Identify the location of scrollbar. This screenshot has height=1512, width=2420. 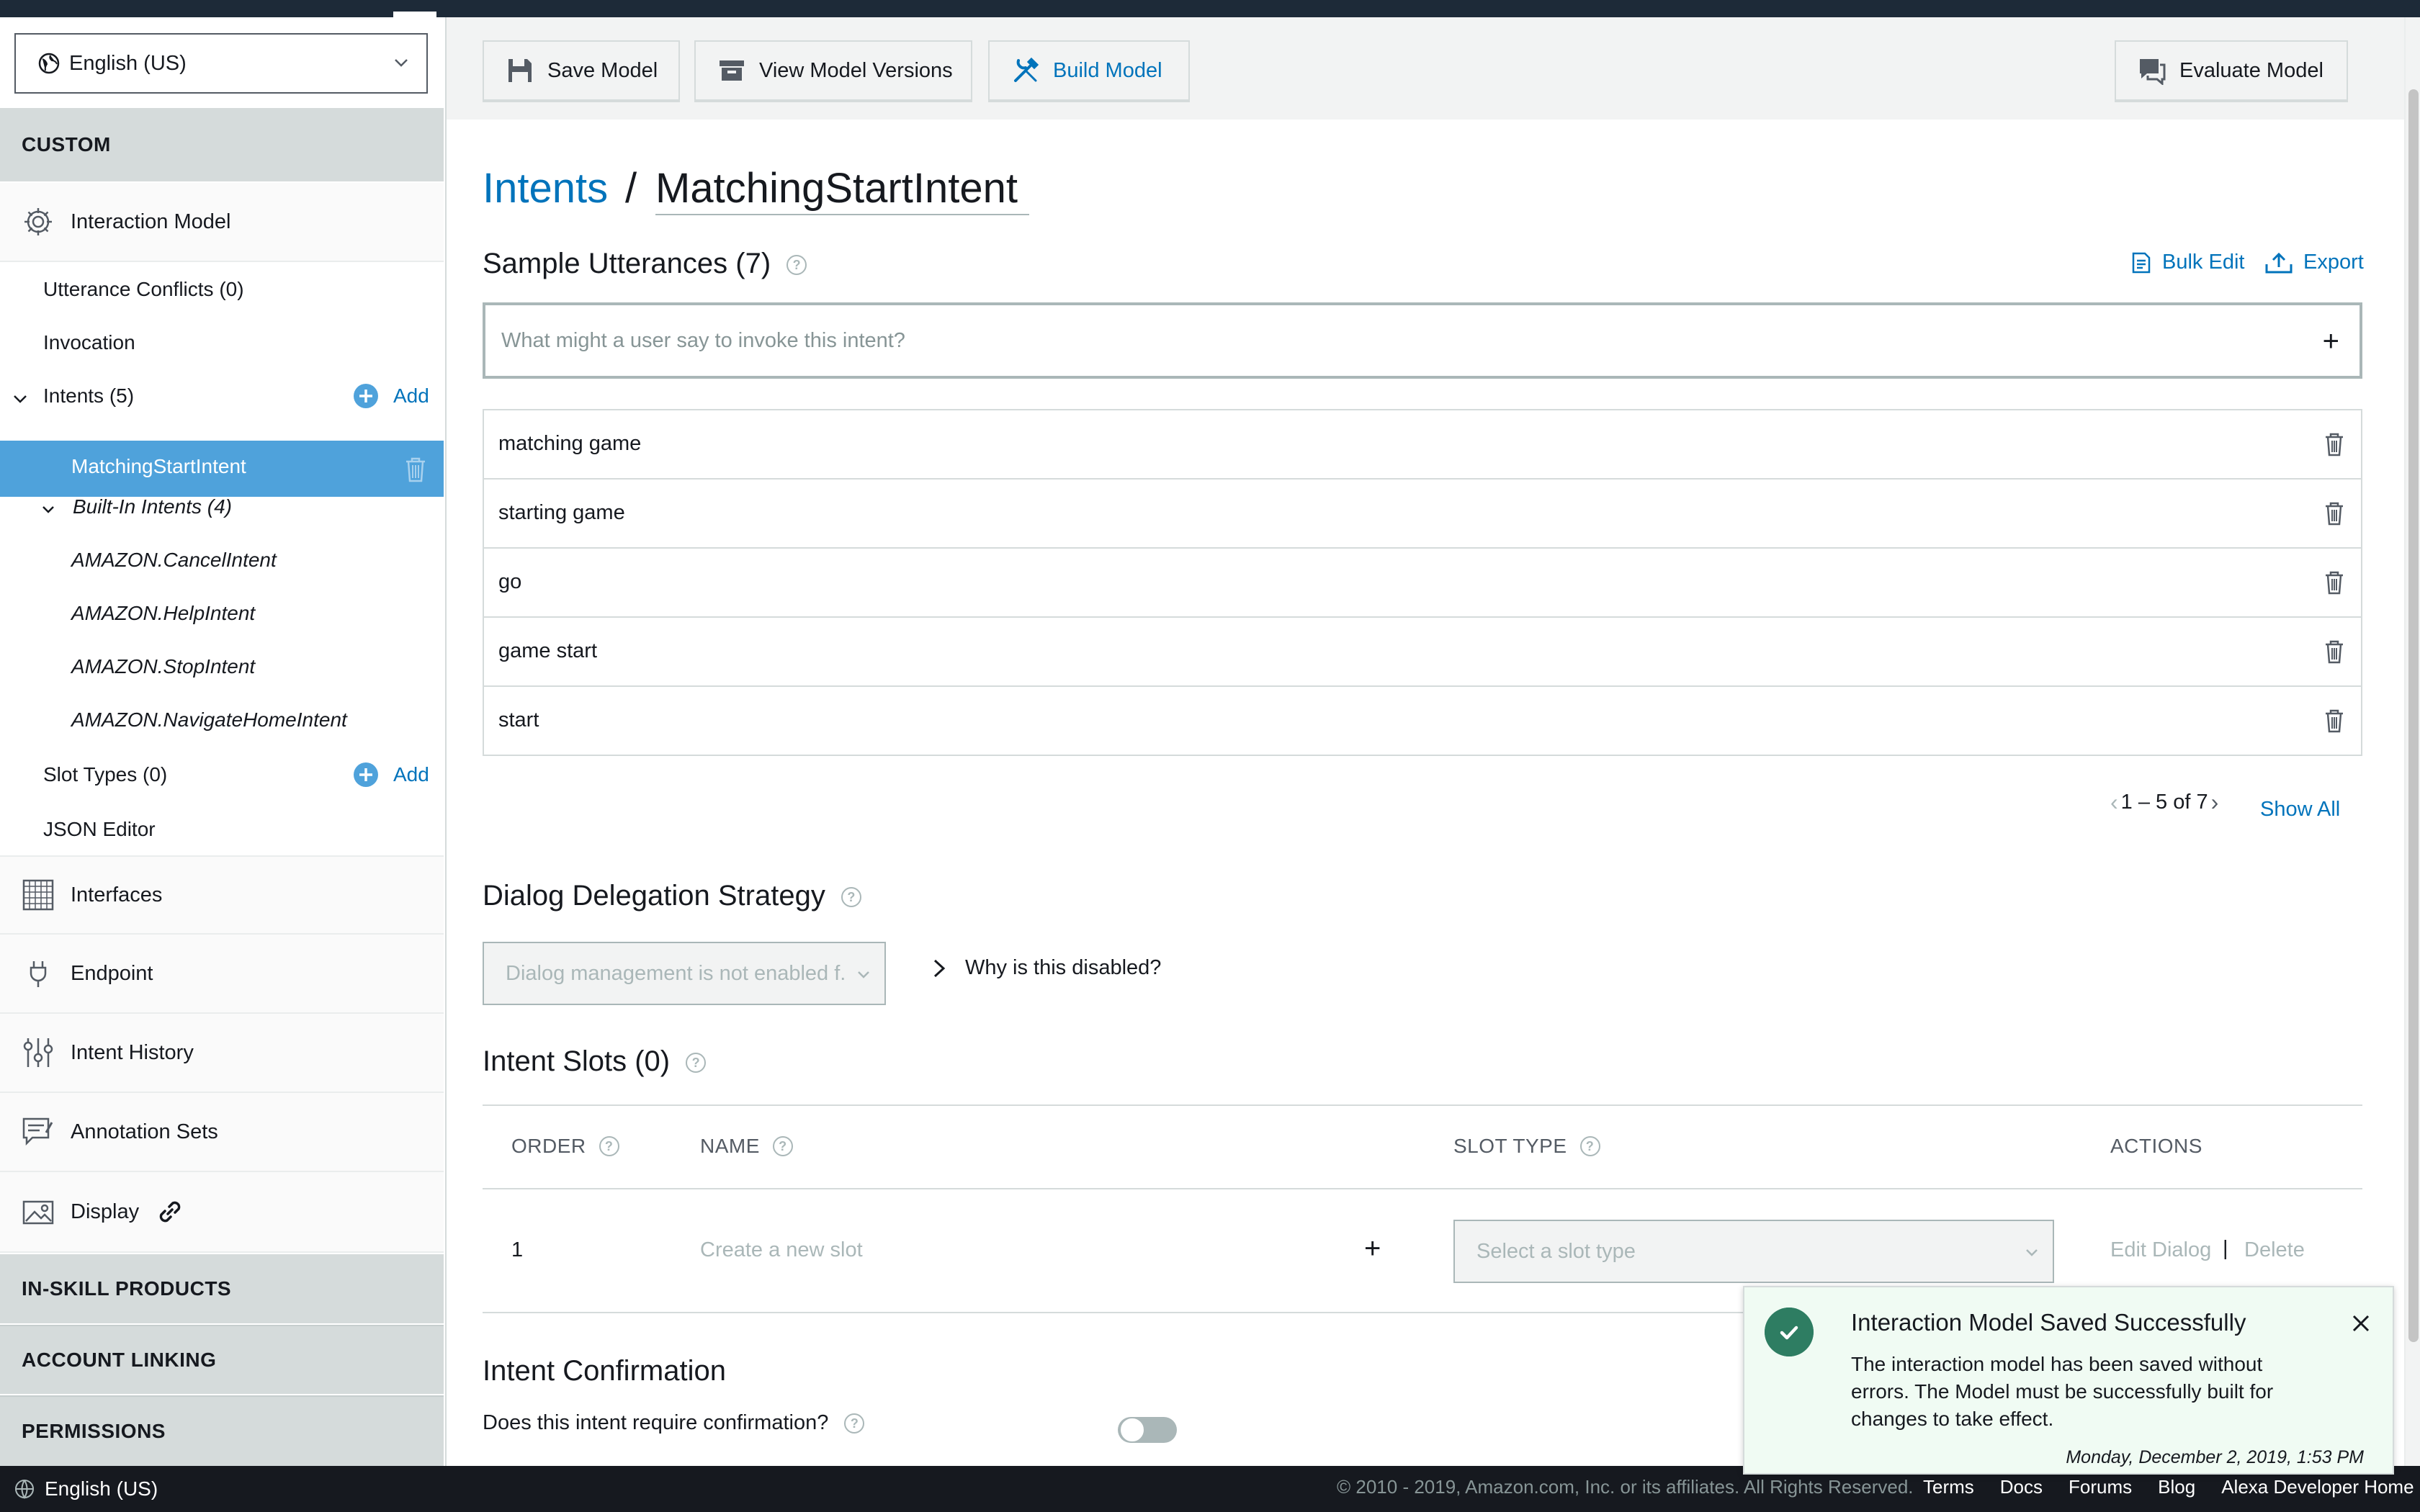
(2412, 741).